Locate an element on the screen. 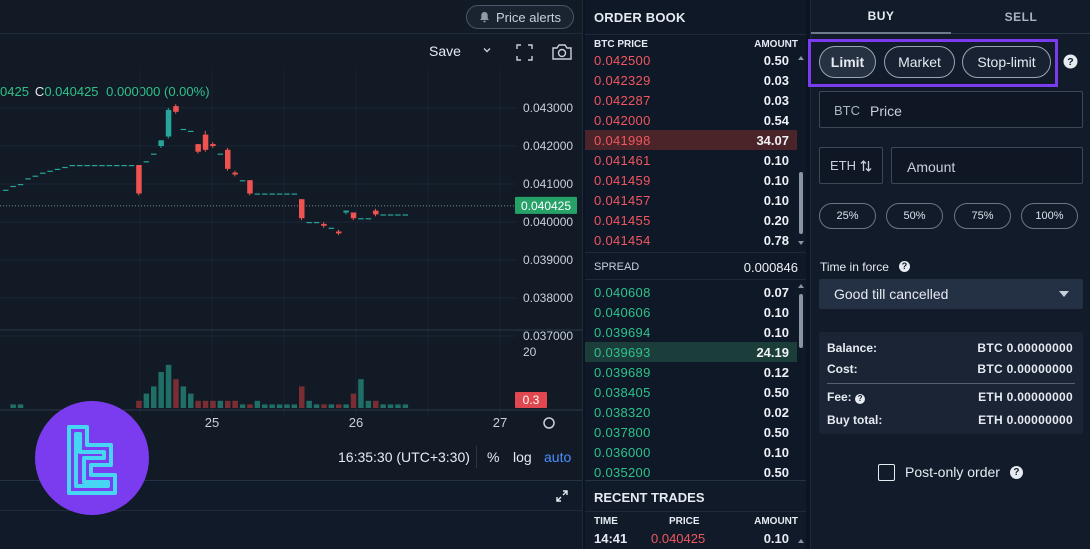 This screenshot has width=1090, height=549. y-tick-label: 0.040000 is located at coordinates (548, 222).